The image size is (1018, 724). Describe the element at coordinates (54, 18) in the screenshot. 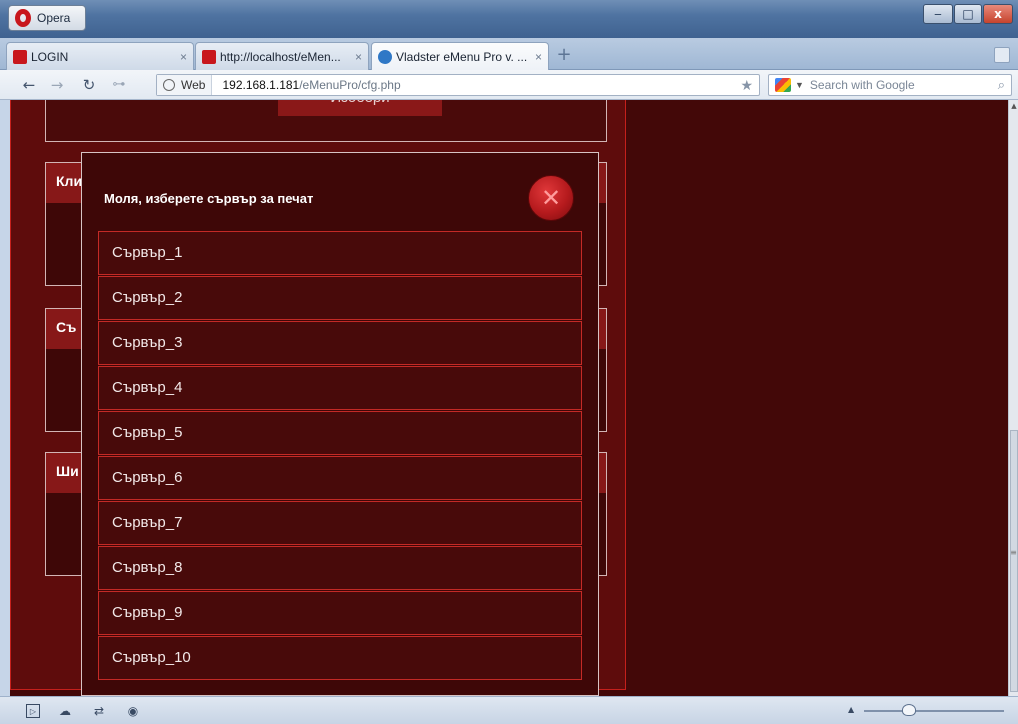

I see `opera-menu-label: Opera` at that location.